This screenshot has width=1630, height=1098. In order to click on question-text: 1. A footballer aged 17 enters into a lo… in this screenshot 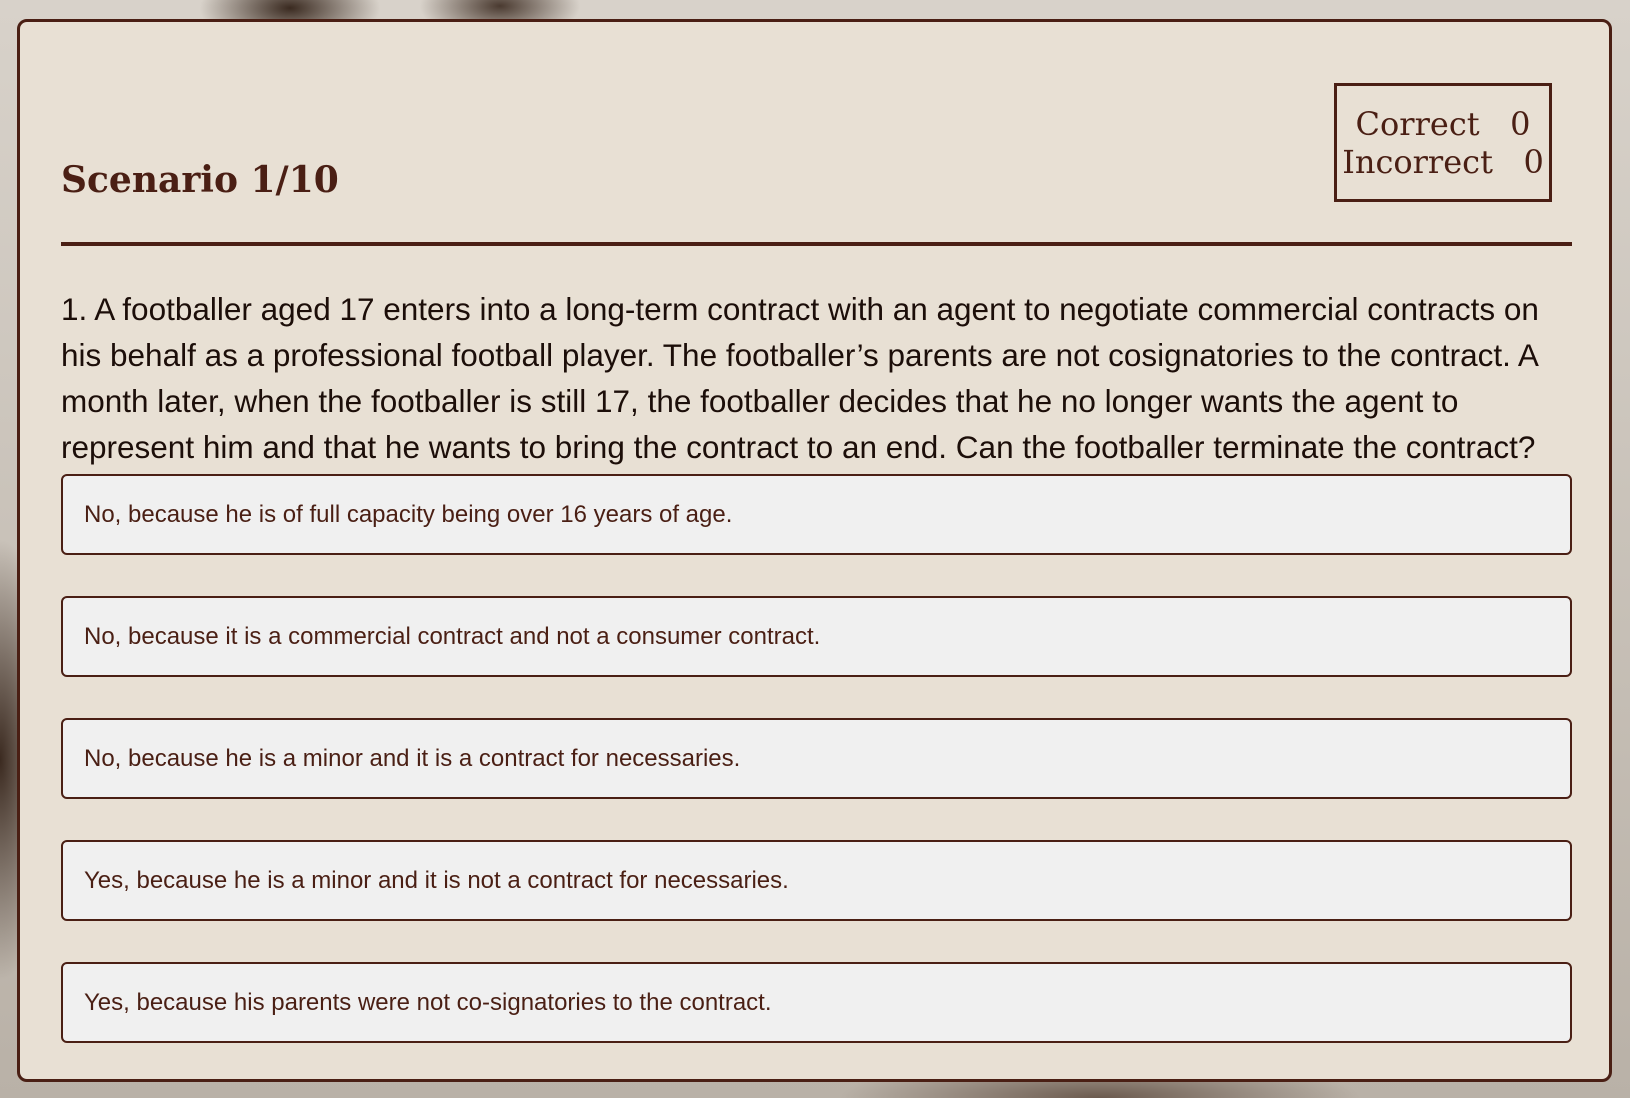, I will do `click(800, 378)`.